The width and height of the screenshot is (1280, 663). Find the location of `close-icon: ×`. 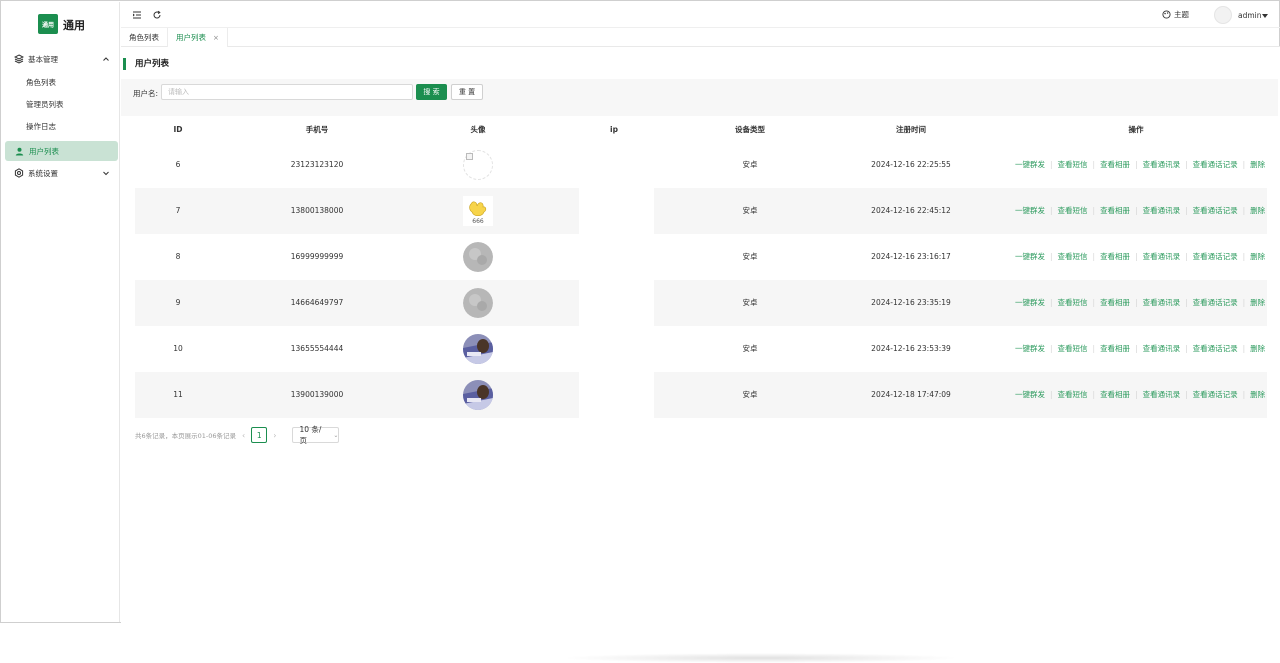

close-icon: × is located at coordinates (216, 38).